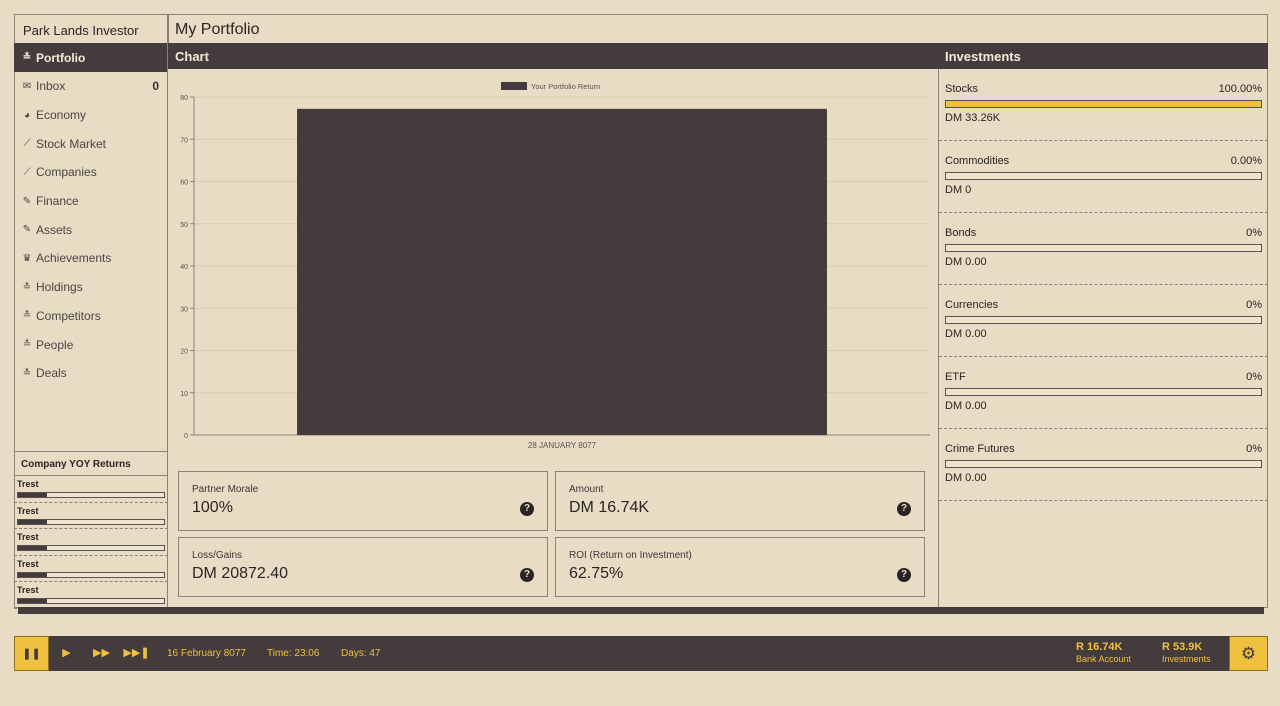  What do you see at coordinates (363, 567) in the screenshot?
I see `stat-loss-gains: Loss/Gains DM 20872.40 ?` at bounding box center [363, 567].